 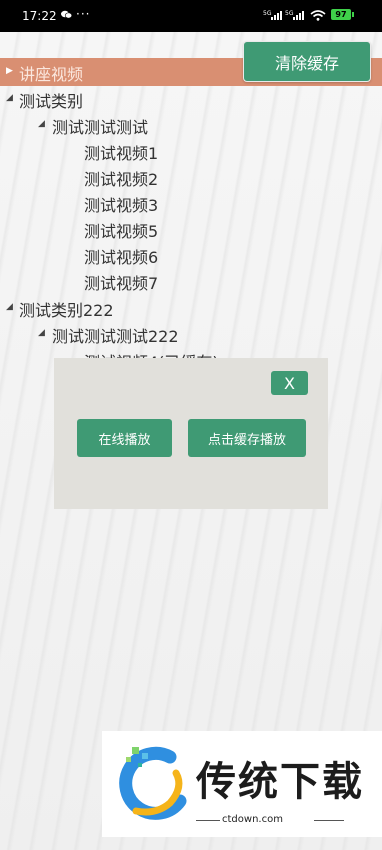 What do you see at coordinates (121, 153) in the screenshot?
I see `tree-item-label: 测试视频1` at bounding box center [121, 153].